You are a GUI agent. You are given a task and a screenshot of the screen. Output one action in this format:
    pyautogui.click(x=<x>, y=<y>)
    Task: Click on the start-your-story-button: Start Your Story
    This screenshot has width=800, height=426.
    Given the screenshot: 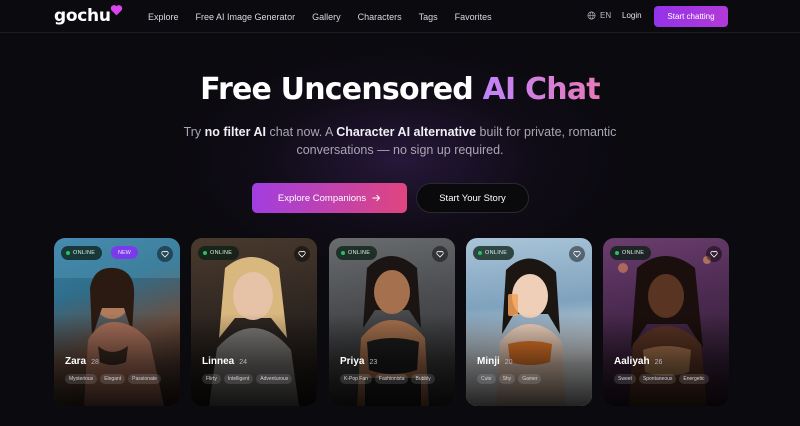 What is the action you would take?
    pyautogui.click(x=472, y=198)
    